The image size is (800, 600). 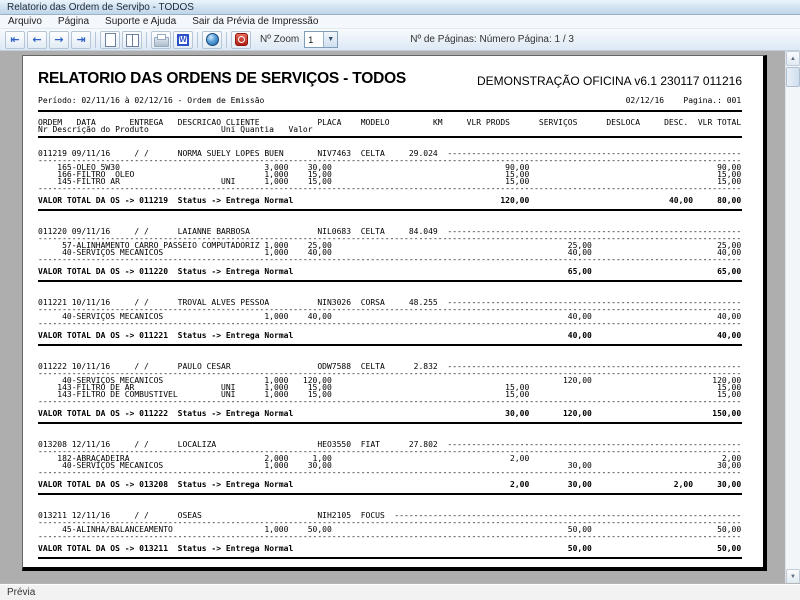 I want to click on os-km: 29.024, so click(x=423, y=153).